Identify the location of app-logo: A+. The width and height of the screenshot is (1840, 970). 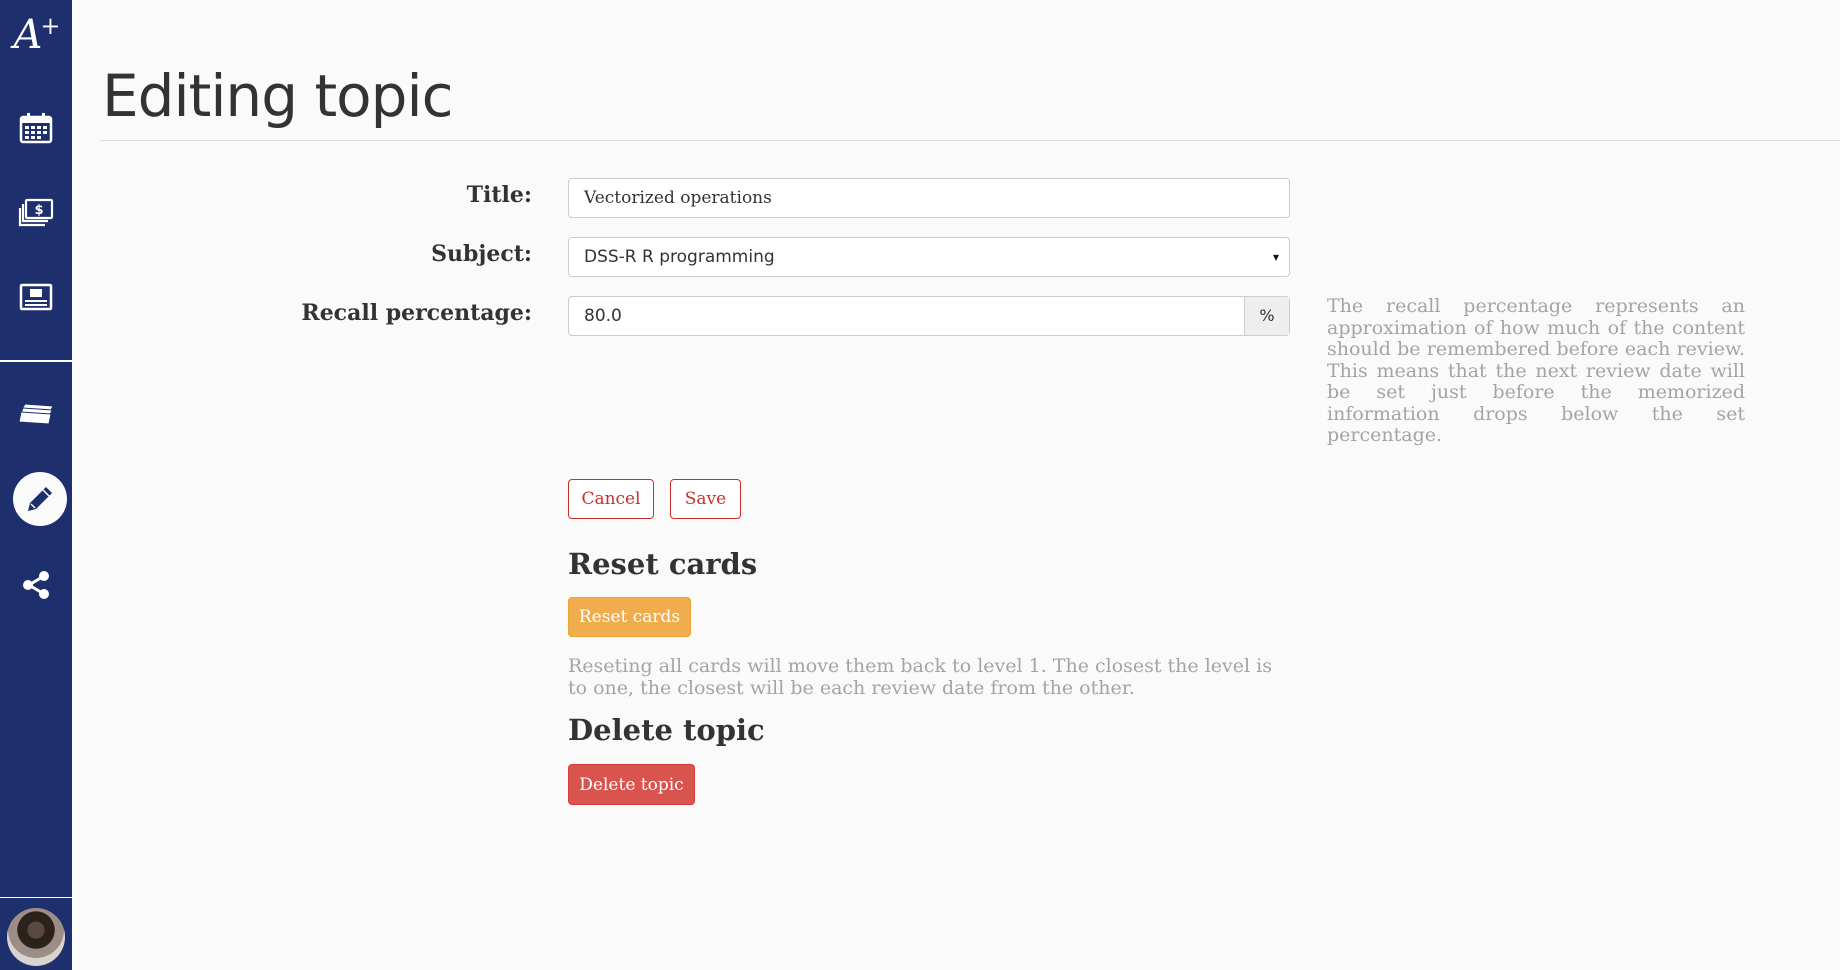
(36, 29).